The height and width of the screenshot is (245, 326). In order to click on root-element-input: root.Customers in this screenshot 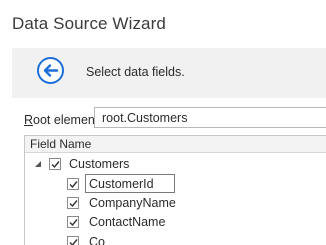, I will do `click(210, 117)`.